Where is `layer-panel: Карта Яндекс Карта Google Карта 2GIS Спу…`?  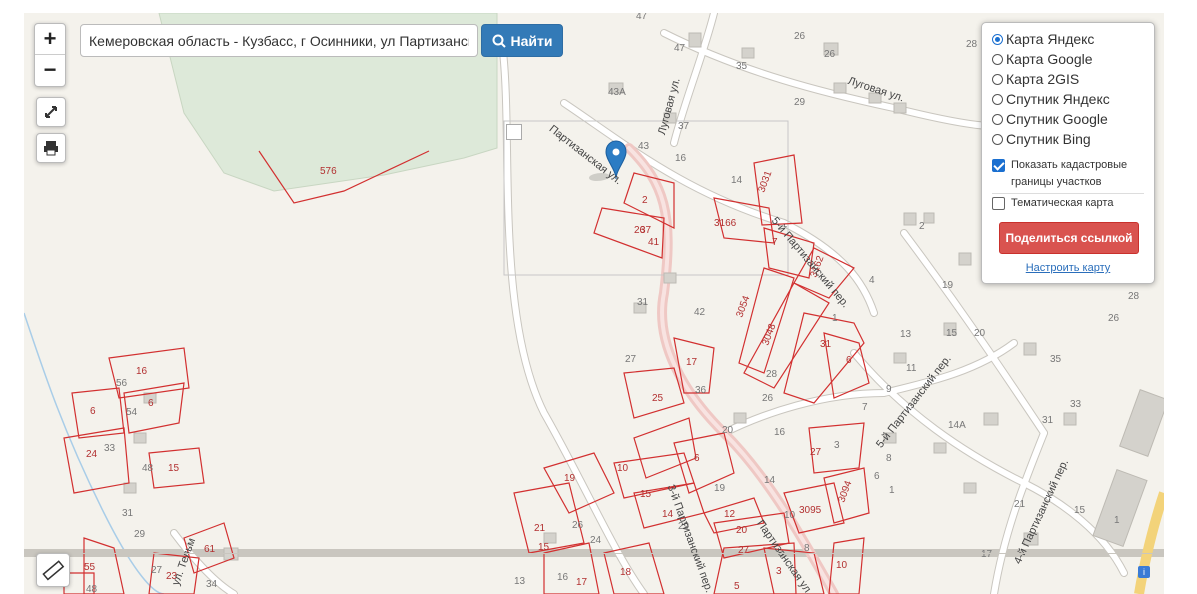 layer-panel: Карта Яндекс Карта Google Карта 2GIS Спу… is located at coordinates (1068, 153).